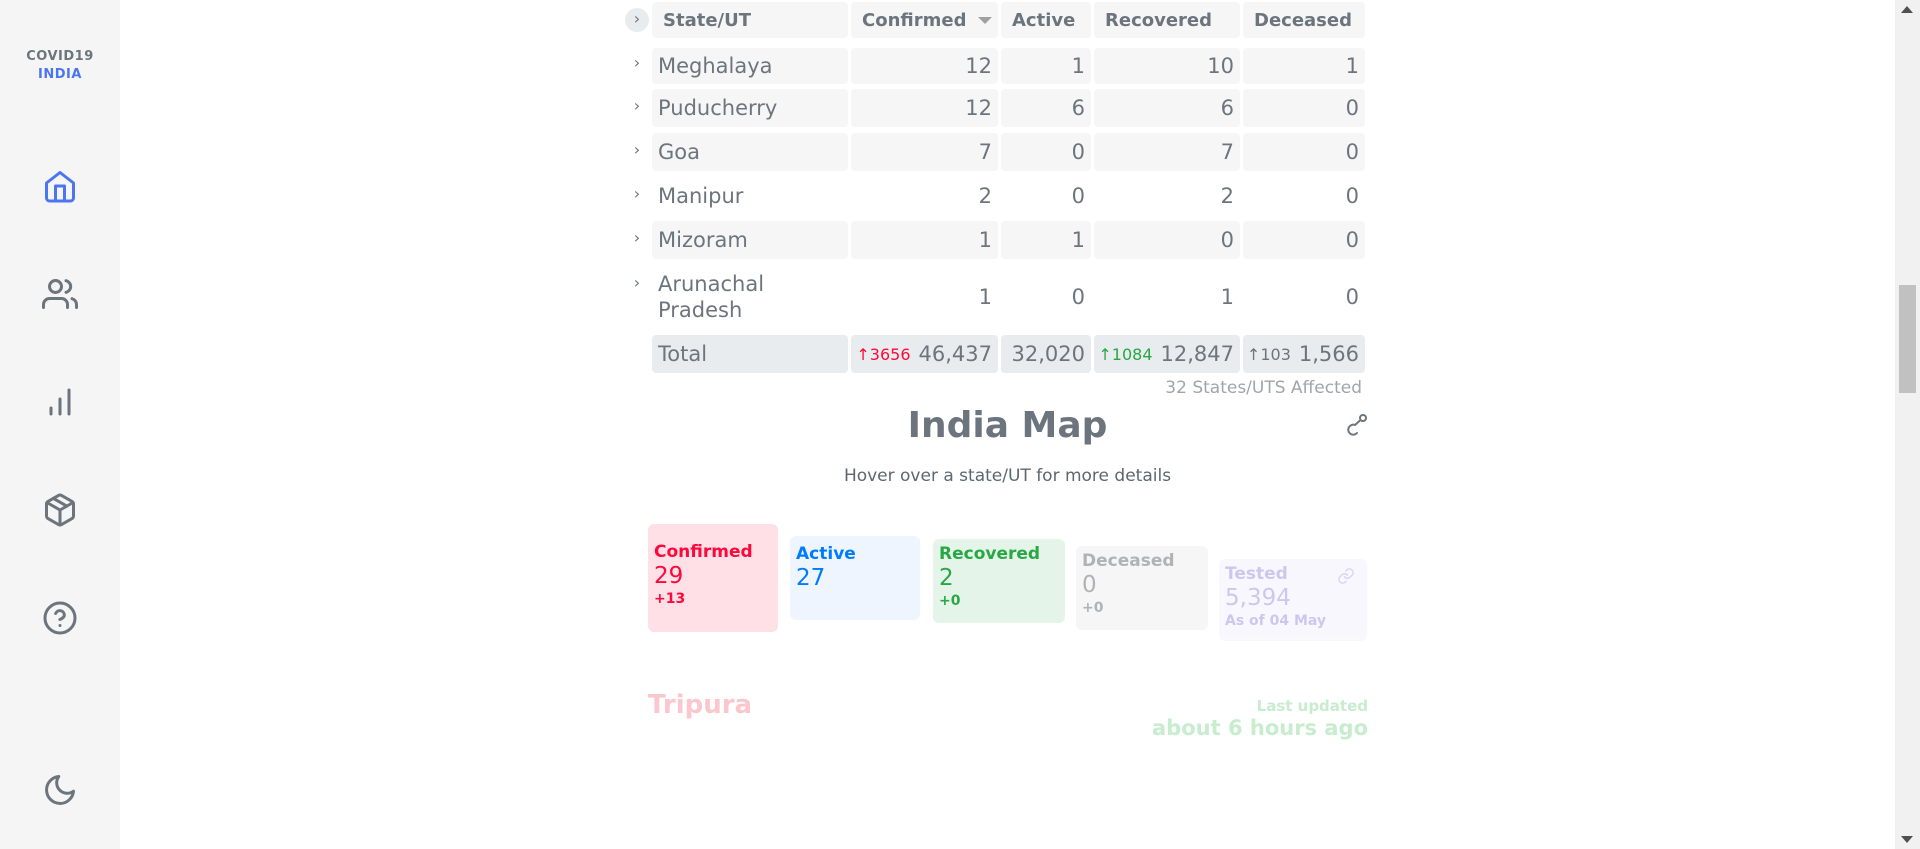 This screenshot has width=1920, height=849. Describe the element at coordinates (750, 66) in the screenshot. I see `state-cell: Meghalaya` at that location.